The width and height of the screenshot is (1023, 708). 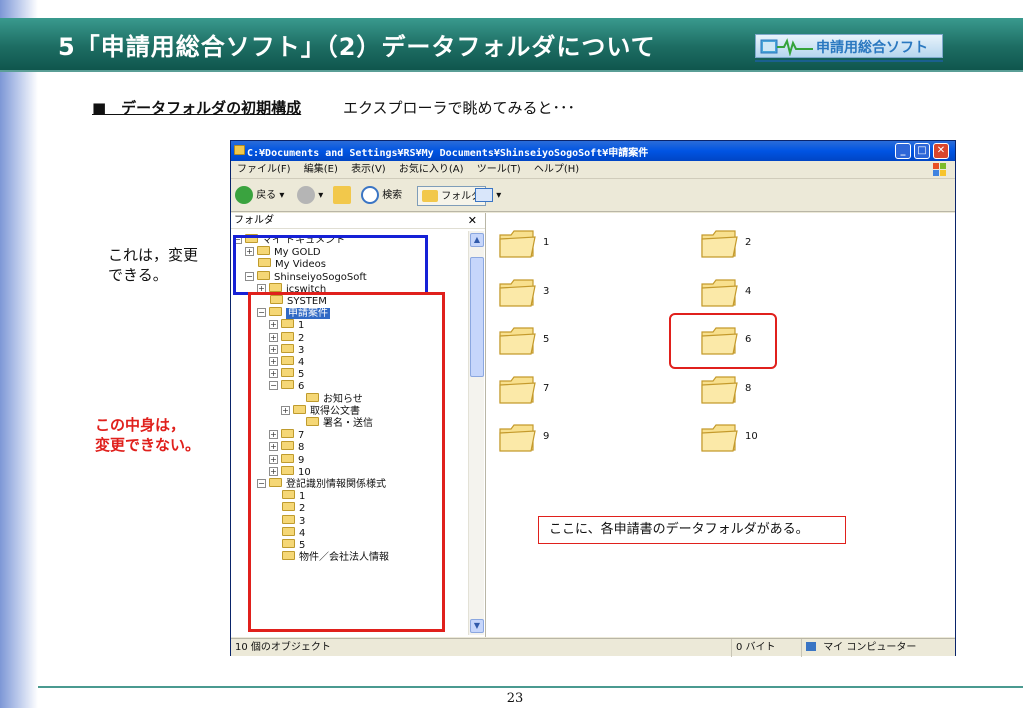 What do you see at coordinates (346, 462) in the screenshot?
I see `not-changeable-highlight-box` at bounding box center [346, 462].